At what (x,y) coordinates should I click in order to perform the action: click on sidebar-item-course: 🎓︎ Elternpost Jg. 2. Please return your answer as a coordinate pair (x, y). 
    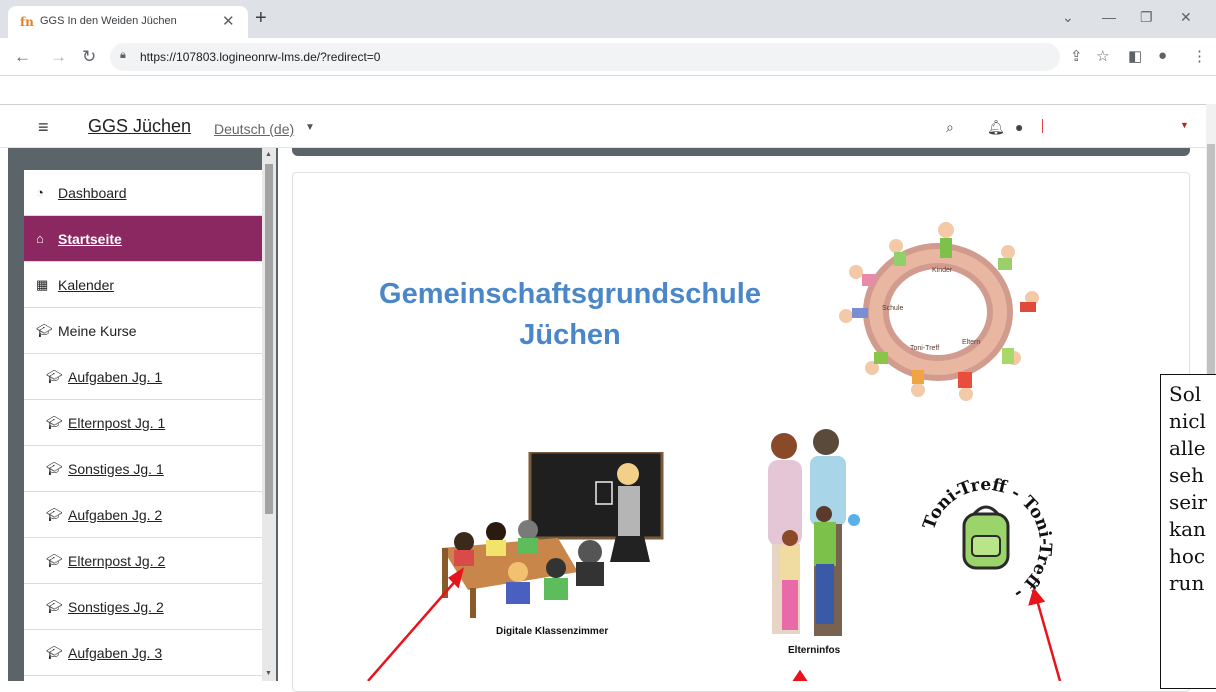
    Looking at the image, I should click on (143, 561).